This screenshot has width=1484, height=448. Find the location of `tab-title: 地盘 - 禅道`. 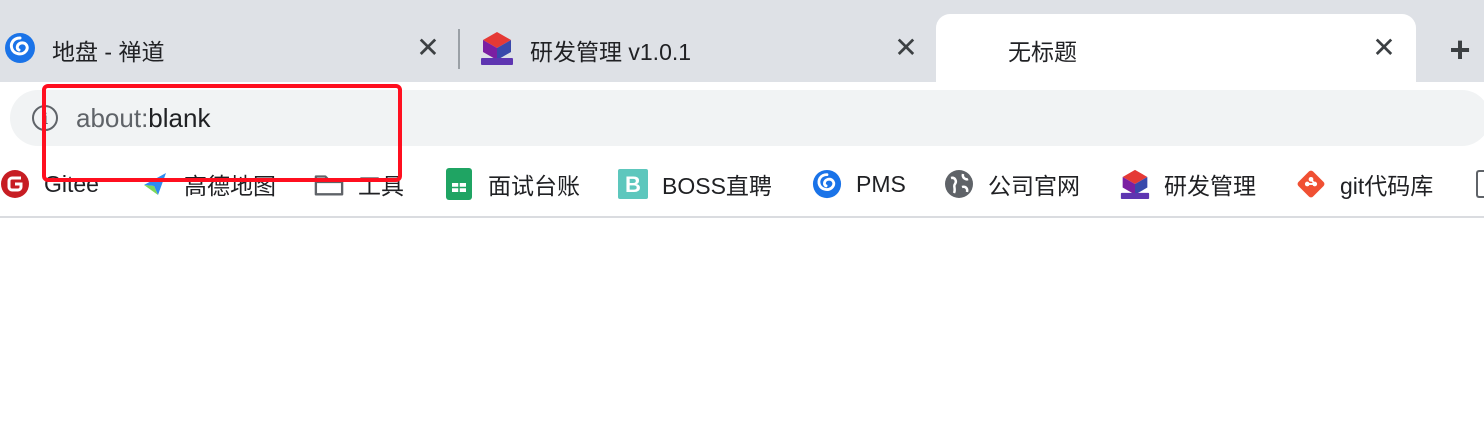

tab-title: 地盘 - 禅道 is located at coordinates (108, 52).